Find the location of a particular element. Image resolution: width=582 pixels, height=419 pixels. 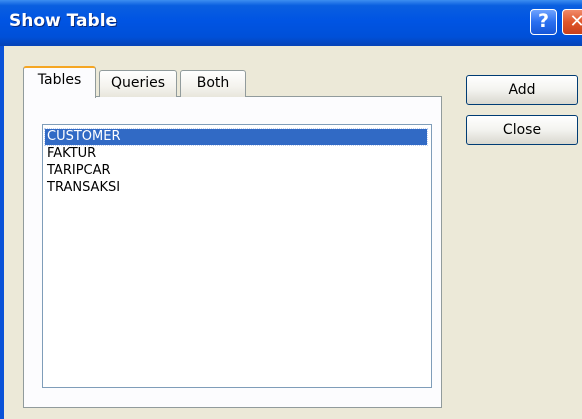

tab-tables: Tables is located at coordinates (59, 82).